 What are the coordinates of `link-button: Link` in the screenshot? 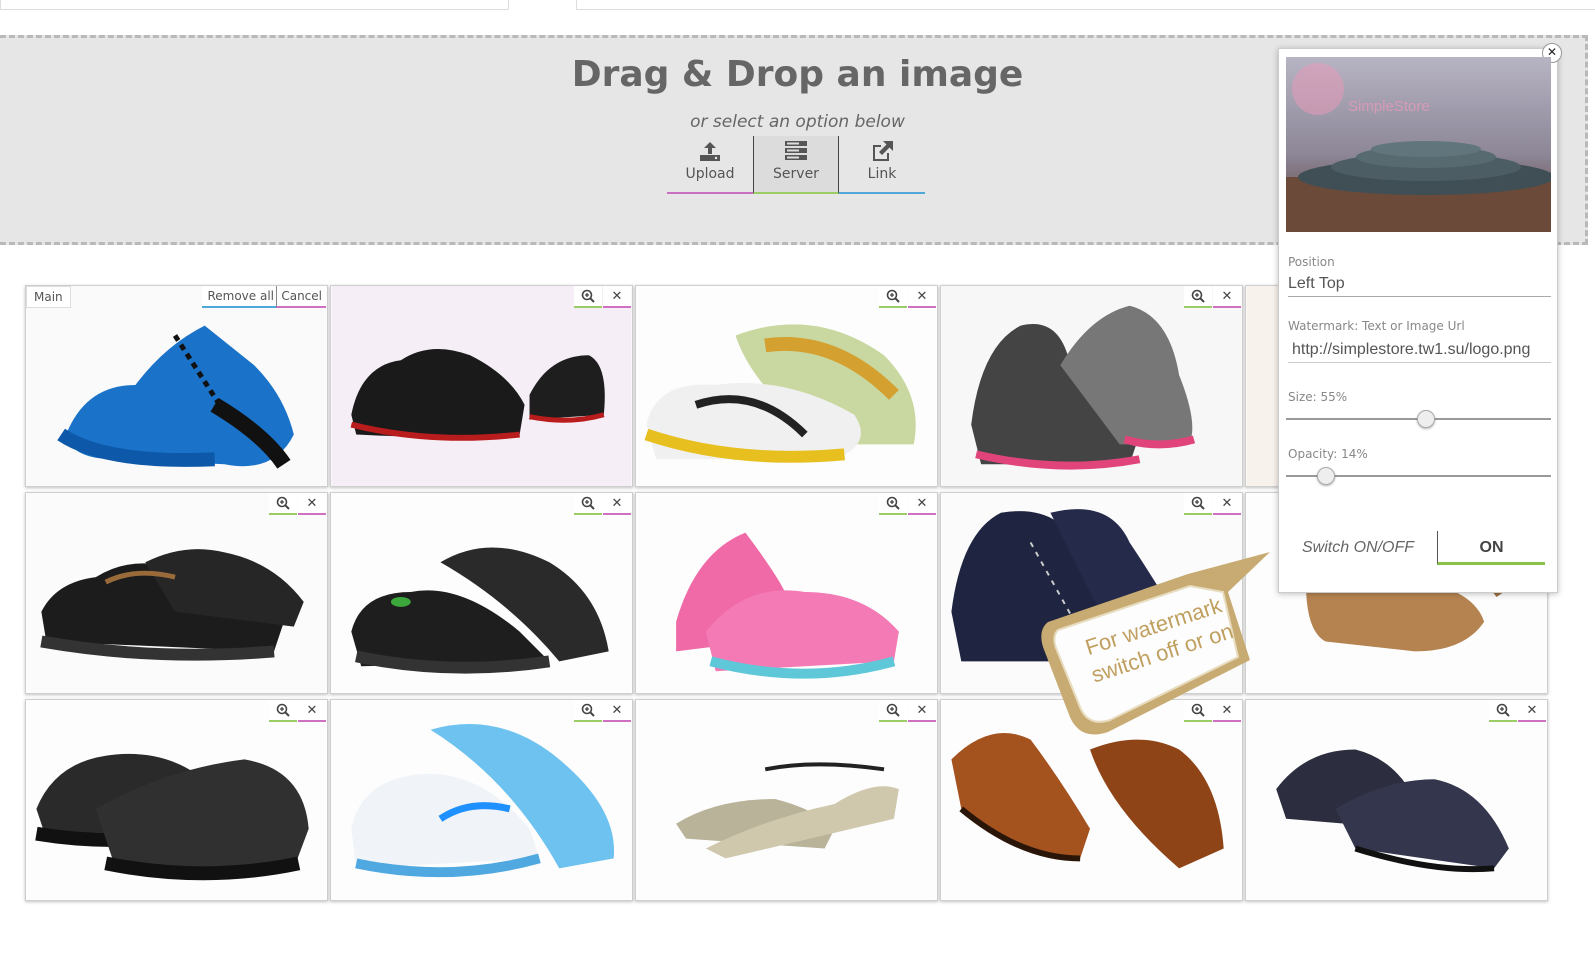 It's located at (882, 165).